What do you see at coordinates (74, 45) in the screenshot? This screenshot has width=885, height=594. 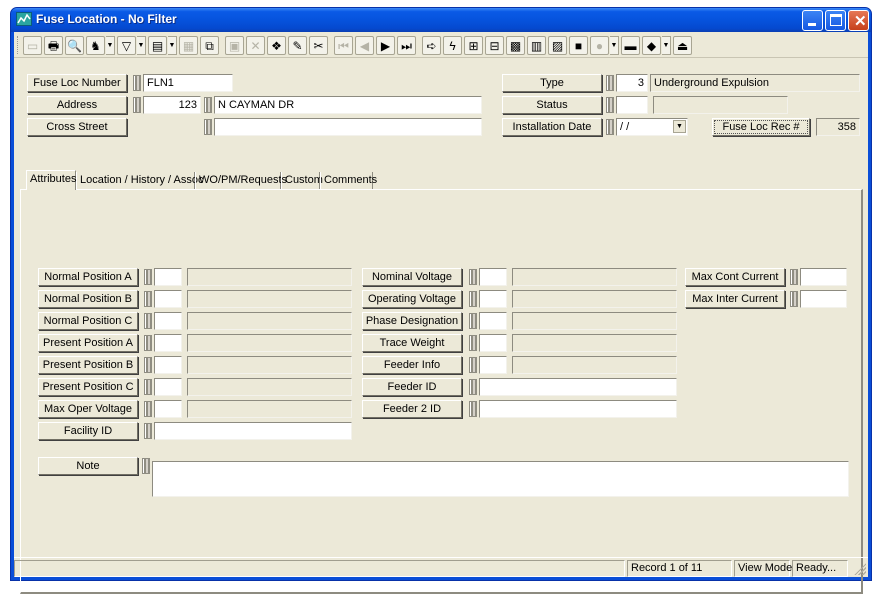 I see `preview-button: 🔍` at bounding box center [74, 45].